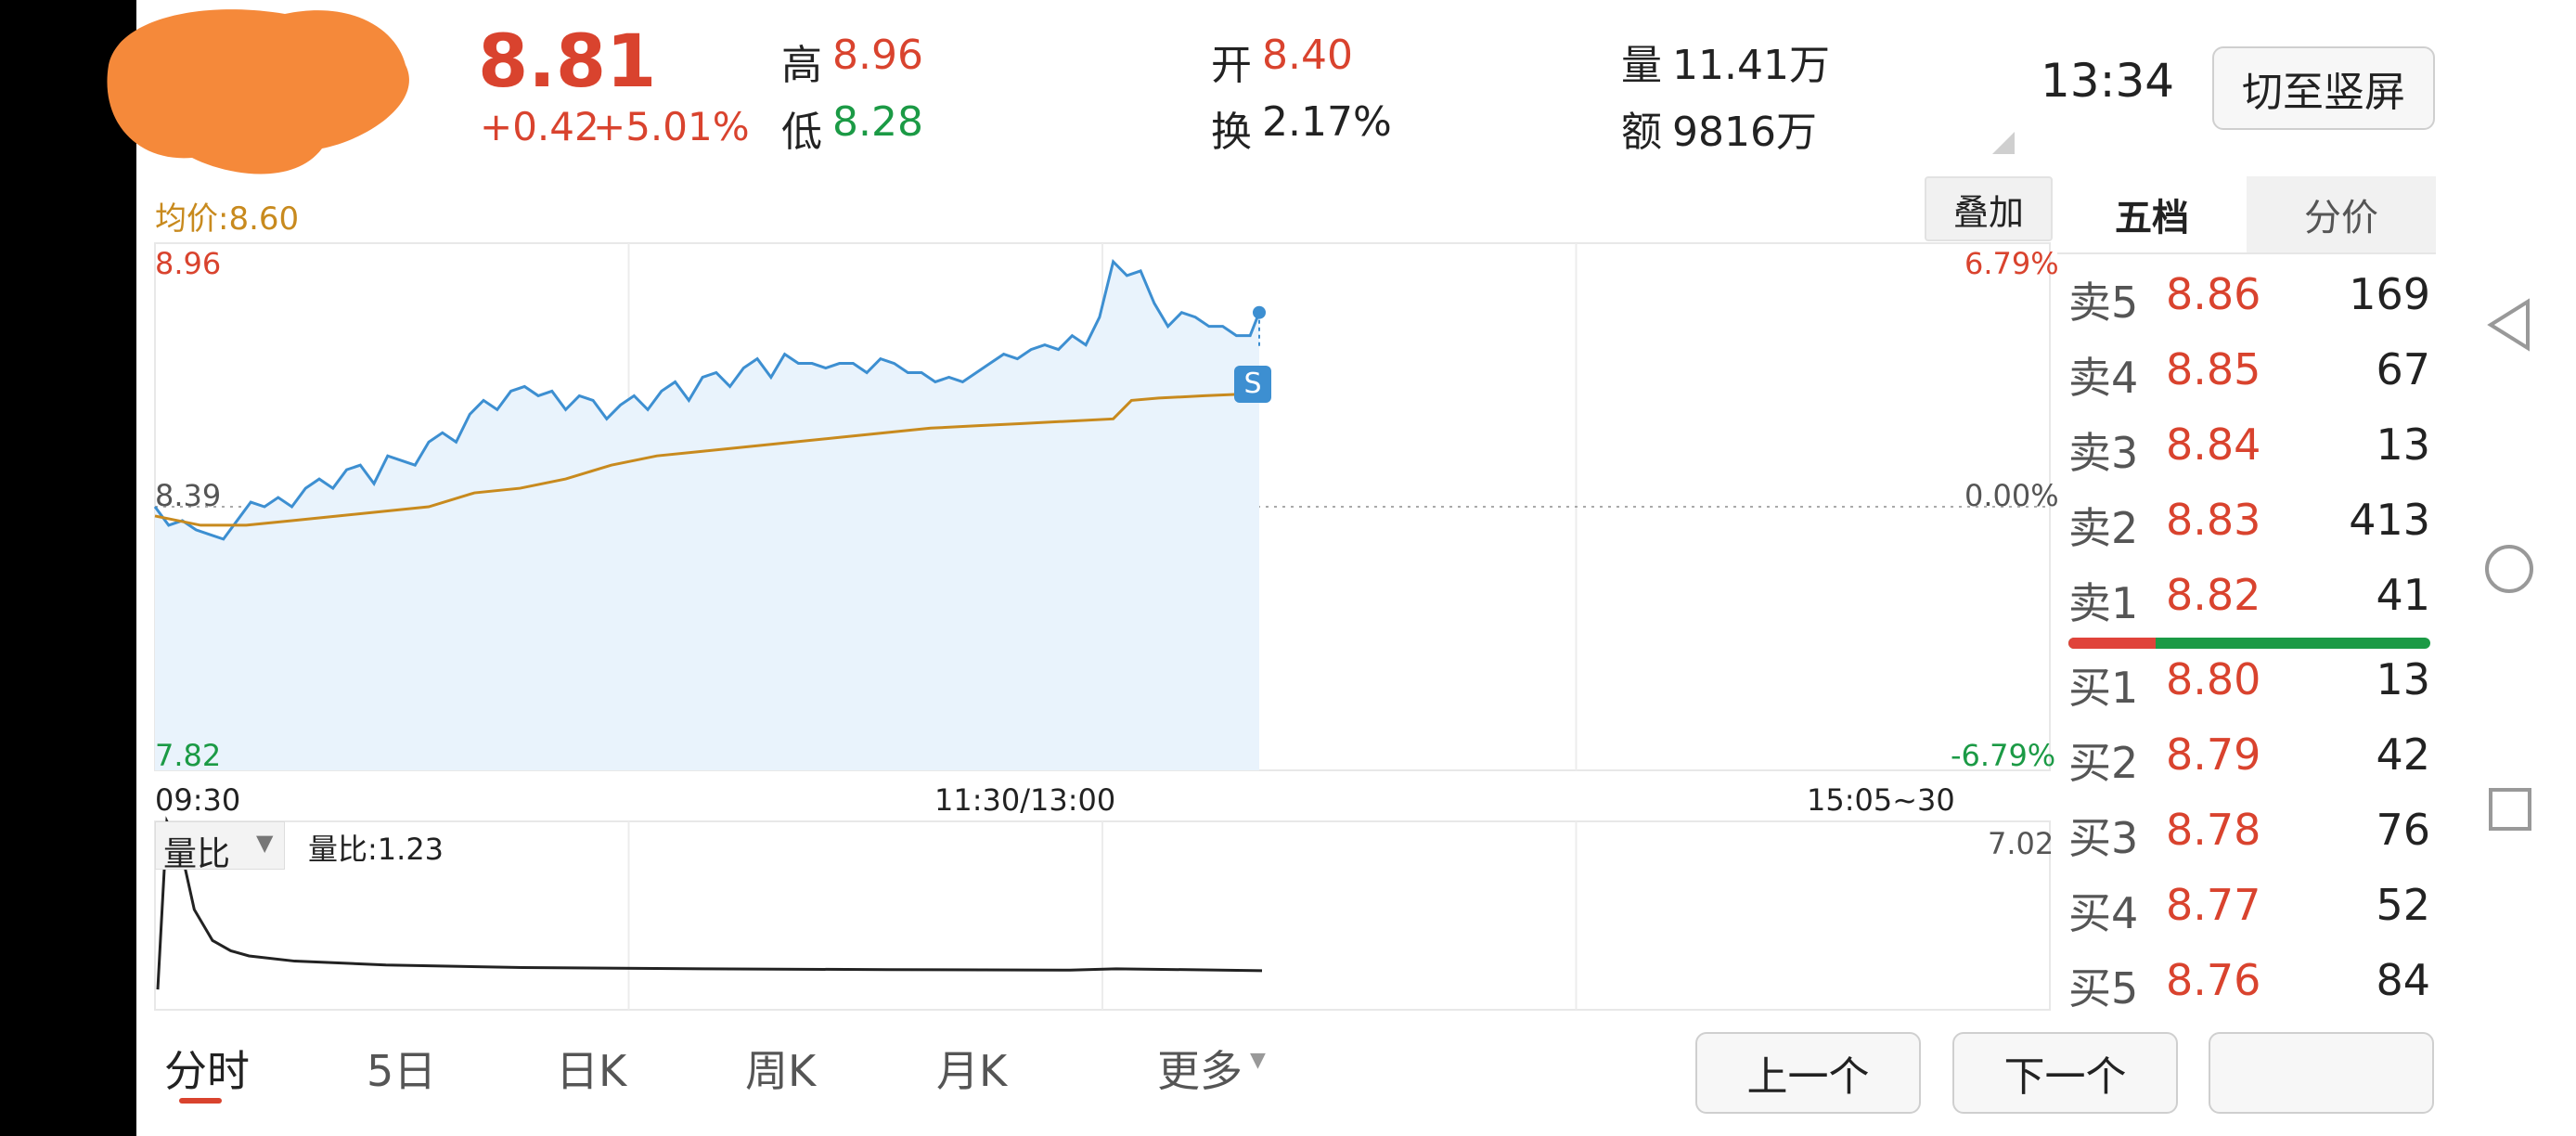  I want to click on turnover-label: 换, so click(1232, 132).